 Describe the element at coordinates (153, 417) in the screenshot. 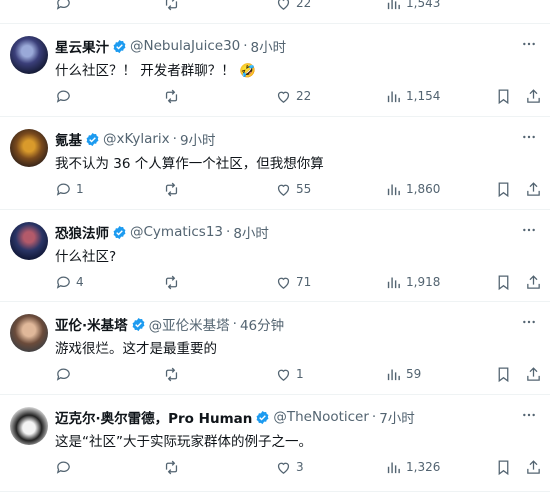

I see `display-name: 迈克尔·奥尔雷德，Pro Human` at that location.